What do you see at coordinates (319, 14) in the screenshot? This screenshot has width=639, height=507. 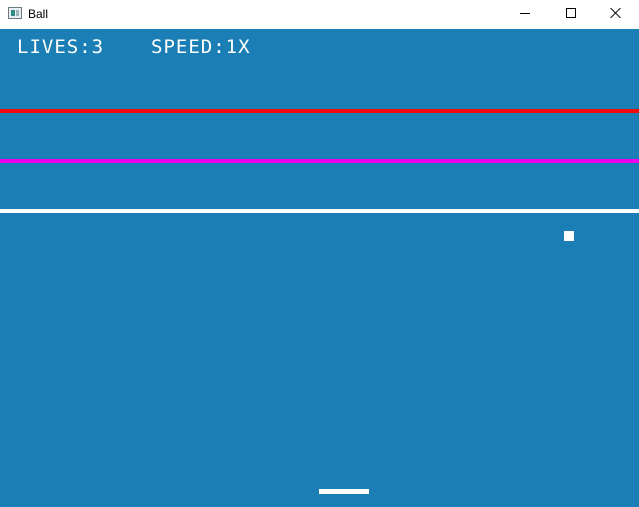 I see `title-bar: Ball` at bounding box center [319, 14].